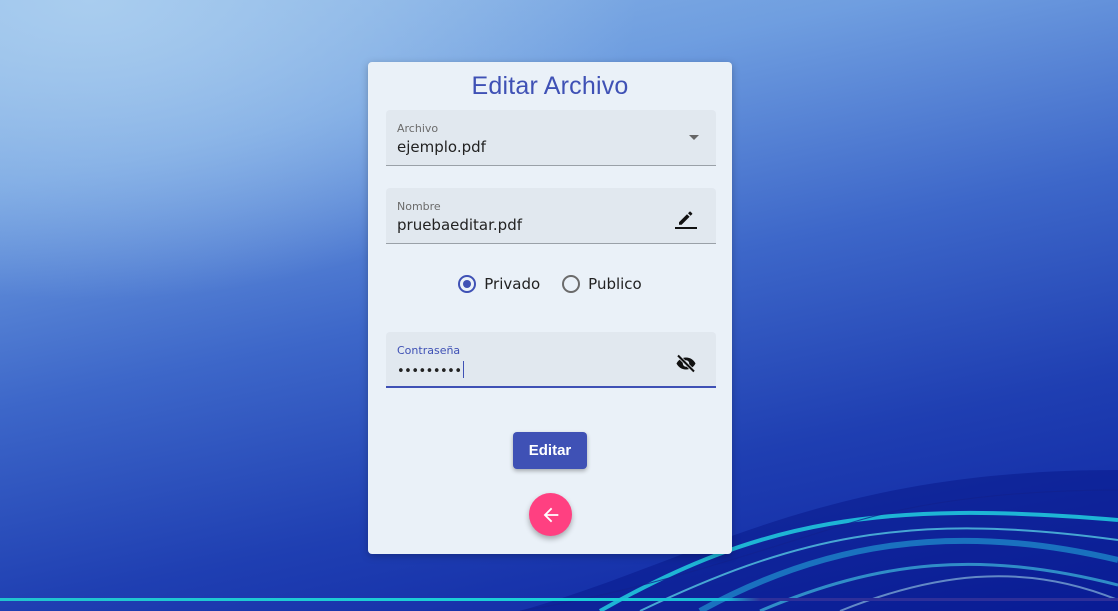  Describe the element at coordinates (550, 284) in the screenshot. I see `visibility-radio-group: Privado Publico` at that location.